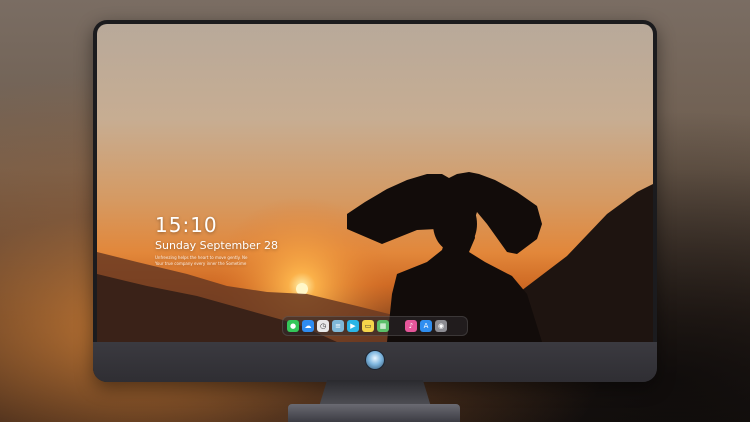 The image size is (750, 422). I want to click on cloud-icon: ☁, so click(308, 326).